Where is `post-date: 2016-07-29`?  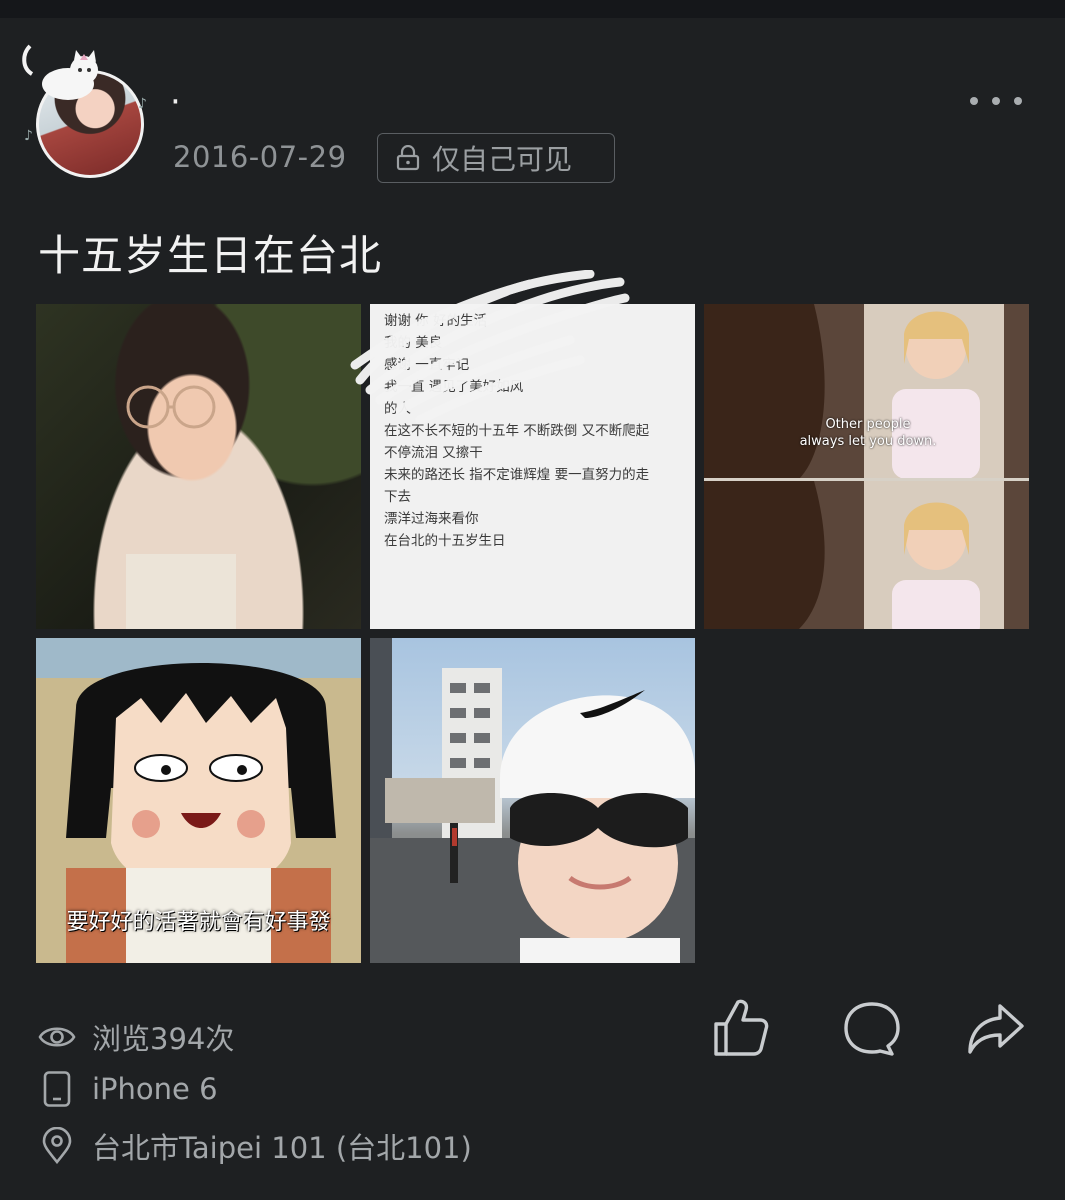 post-date: 2016-07-29 is located at coordinates (260, 157).